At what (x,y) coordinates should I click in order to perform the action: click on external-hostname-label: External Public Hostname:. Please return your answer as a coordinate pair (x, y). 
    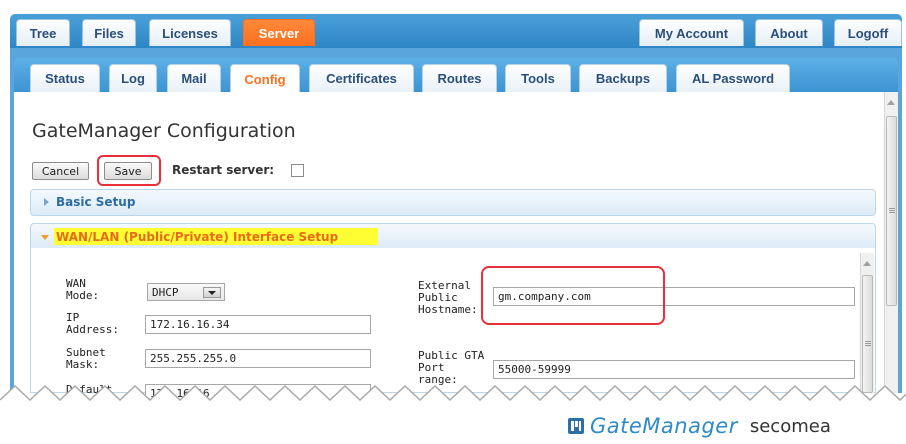
    Looking at the image, I should click on (448, 297).